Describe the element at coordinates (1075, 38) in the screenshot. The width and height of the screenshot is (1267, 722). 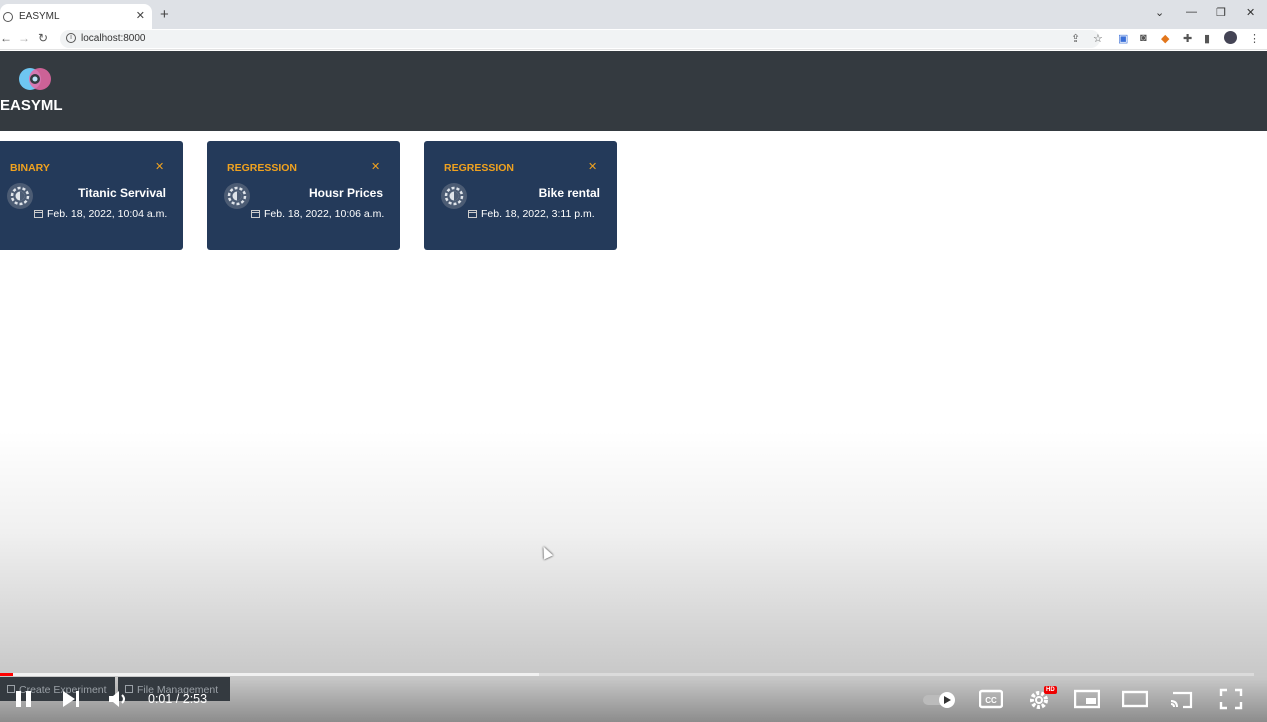
I see `share-icon: ⇪` at that location.